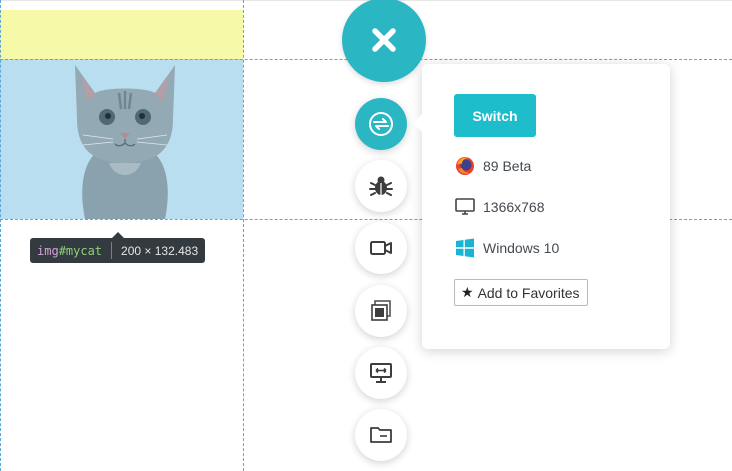  What do you see at coordinates (467, 292) in the screenshot?
I see `star-icon: ★` at bounding box center [467, 292].